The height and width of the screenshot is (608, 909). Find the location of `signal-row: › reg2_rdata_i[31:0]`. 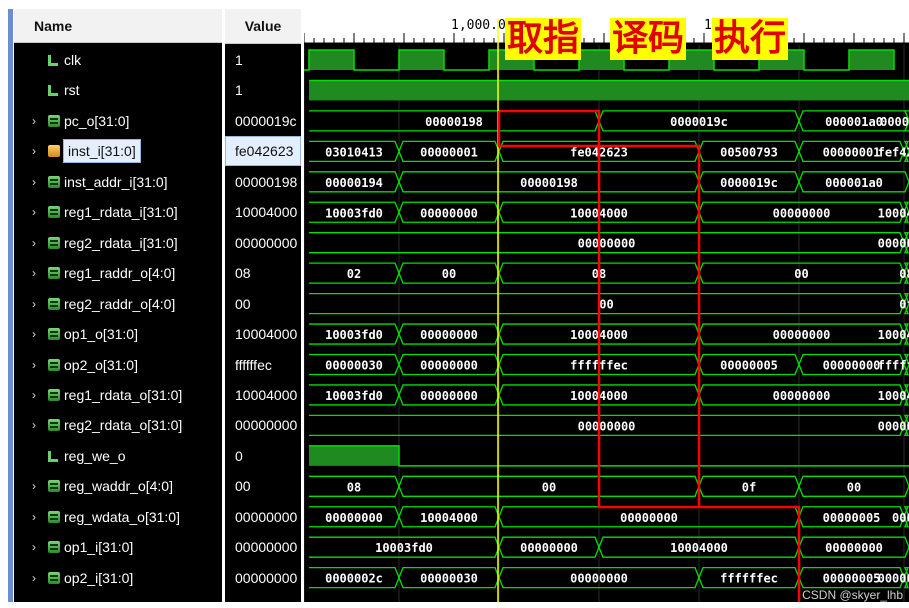

signal-row: › reg2_rdata_i[31:0] is located at coordinates (118, 243).